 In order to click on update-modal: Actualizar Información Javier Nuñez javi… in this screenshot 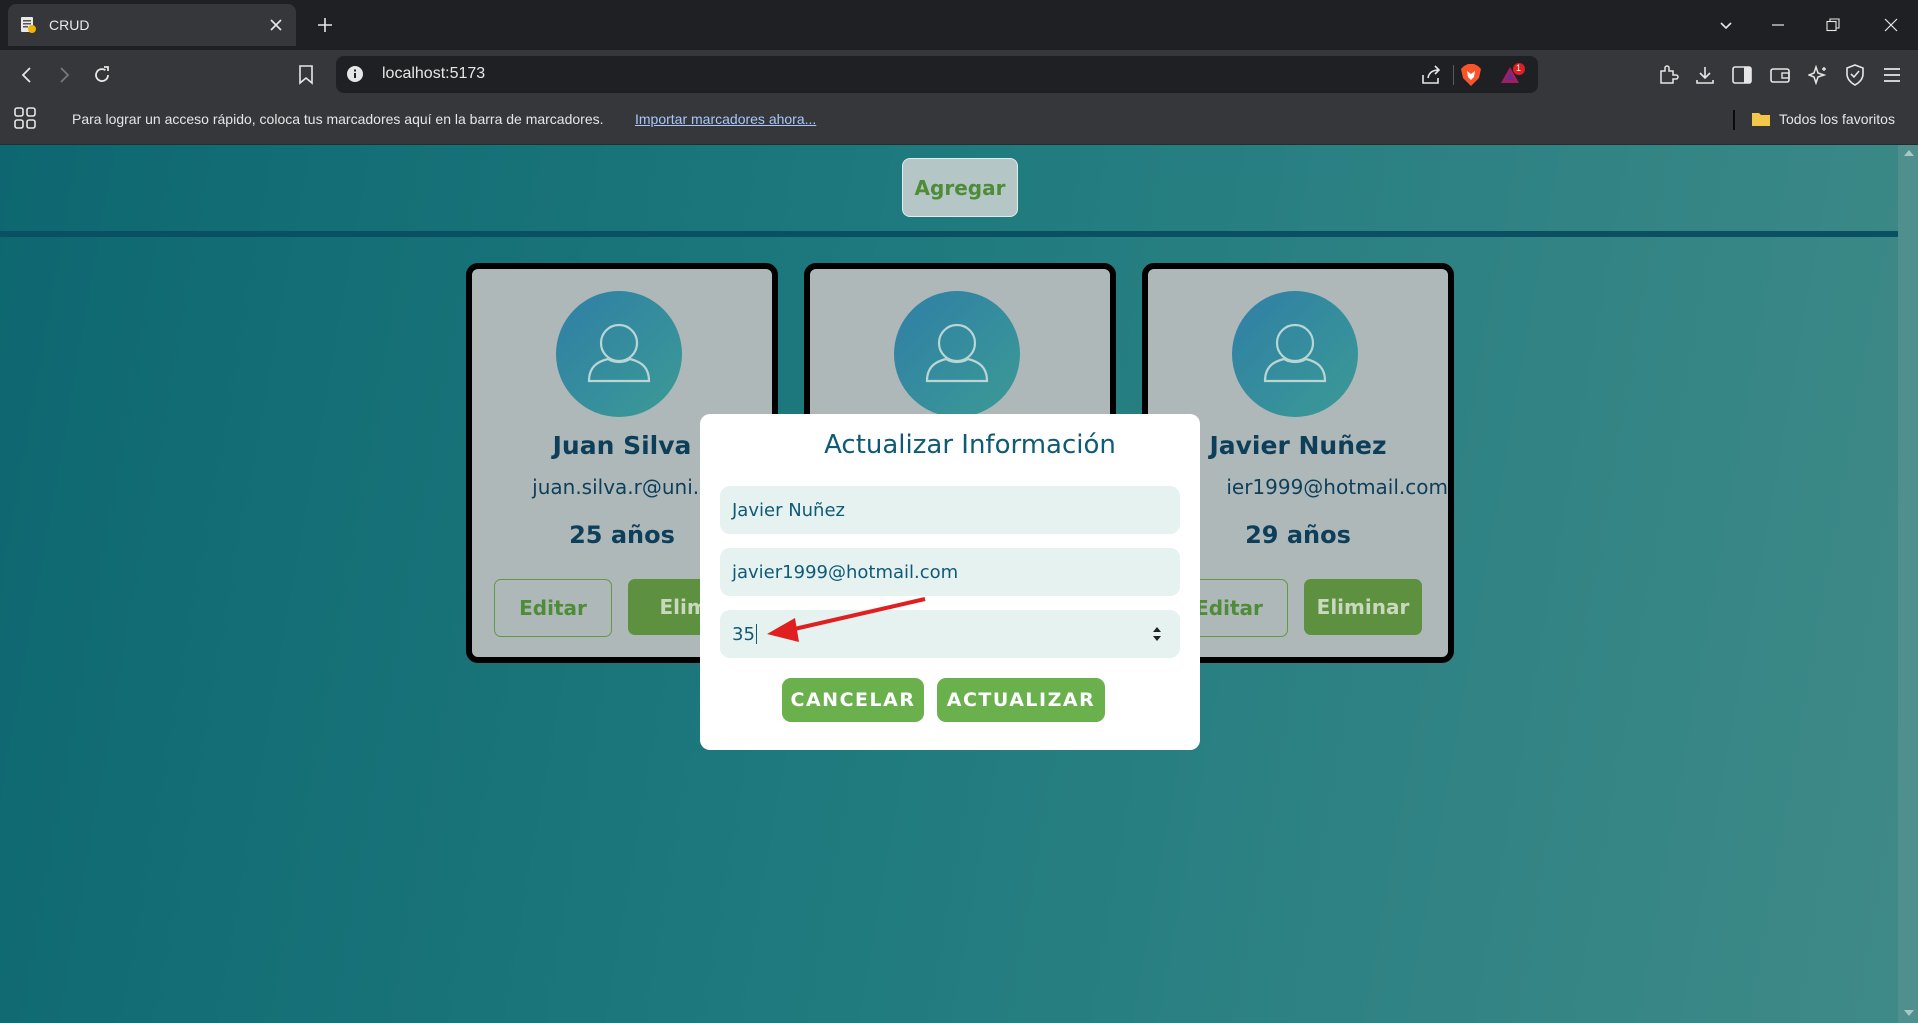, I will do `click(950, 582)`.